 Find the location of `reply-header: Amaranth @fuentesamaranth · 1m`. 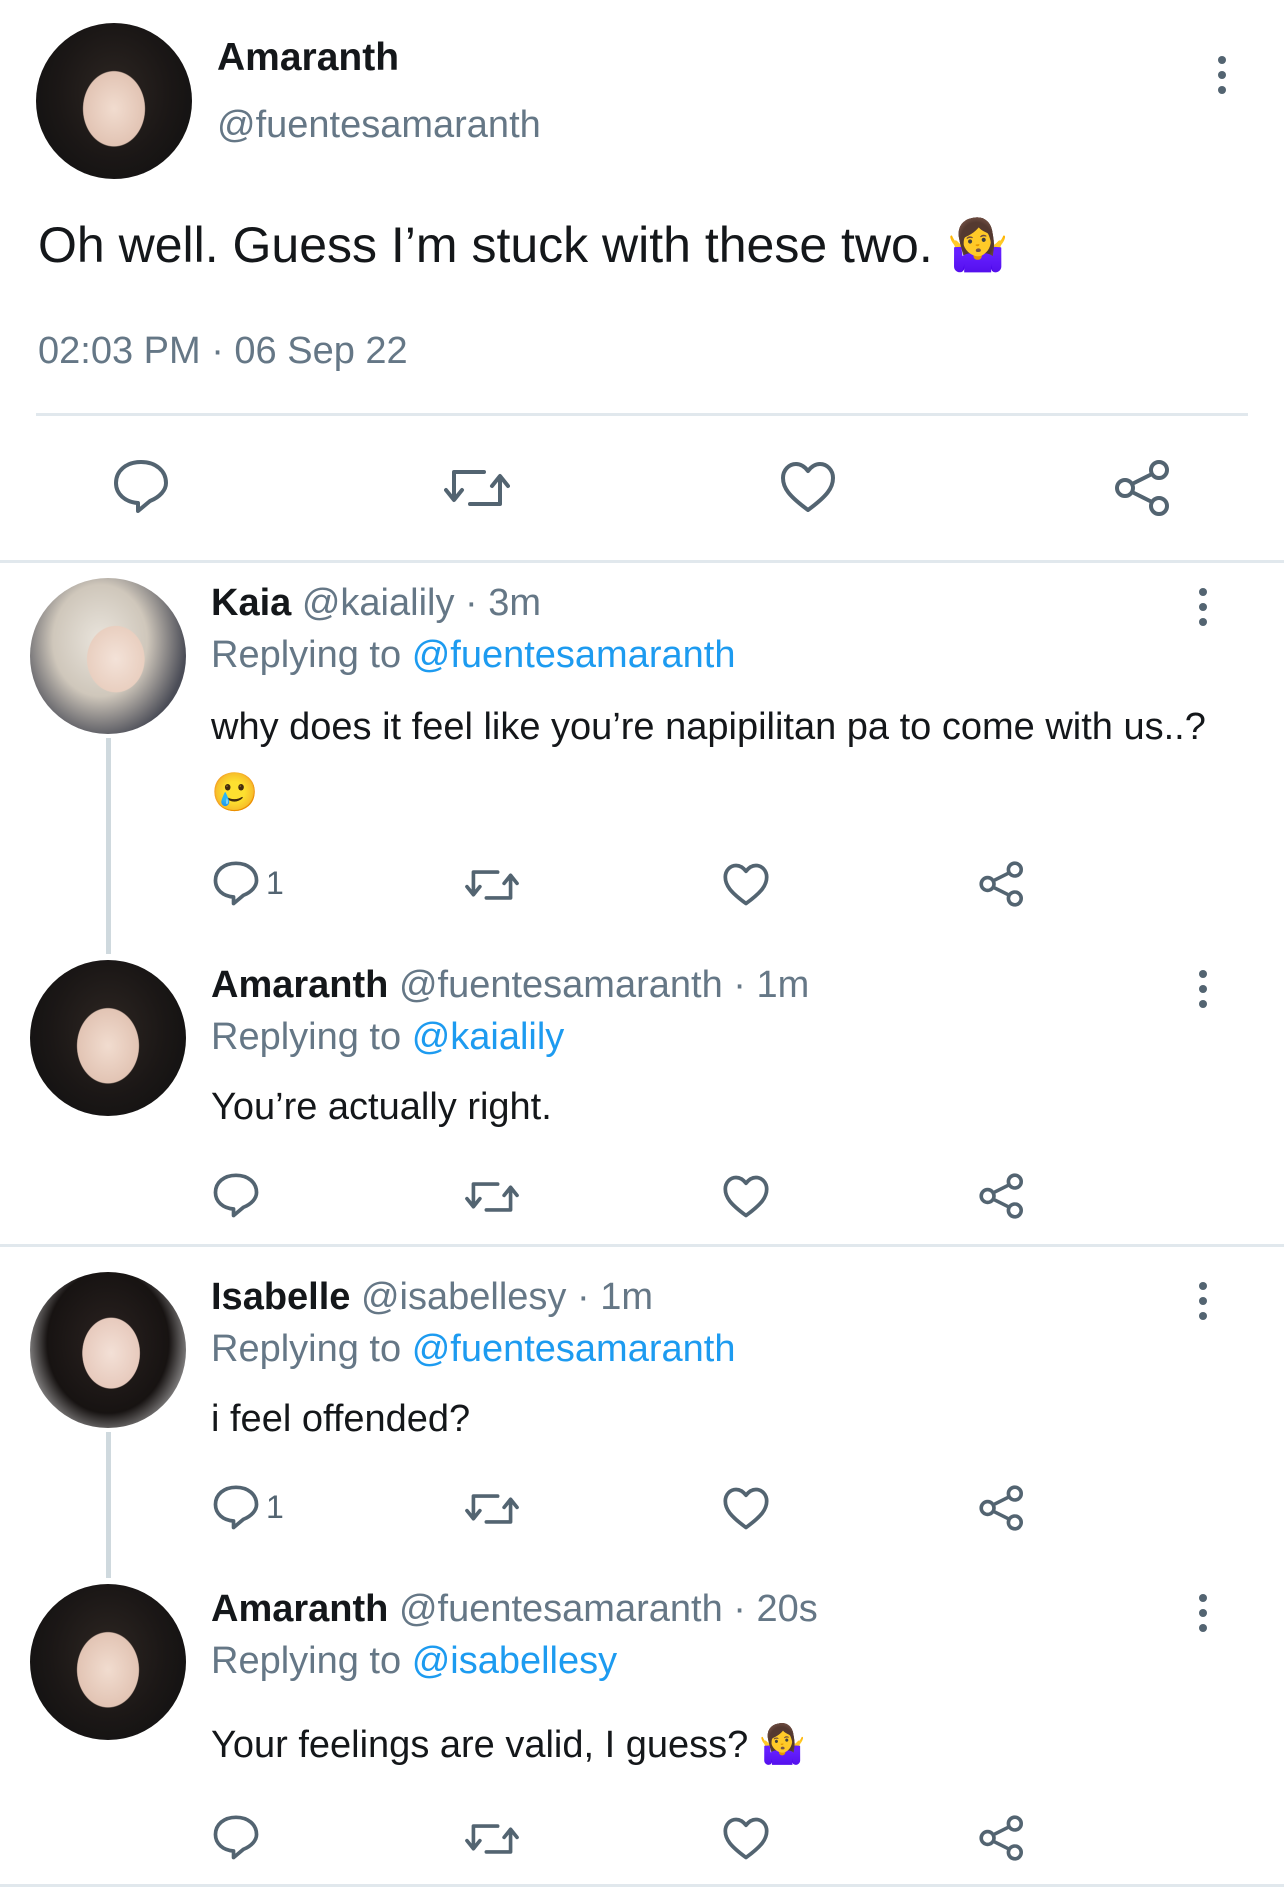

reply-header: Amaranth @fuentesamaranth · 1m is located at coordinates (510, 985).